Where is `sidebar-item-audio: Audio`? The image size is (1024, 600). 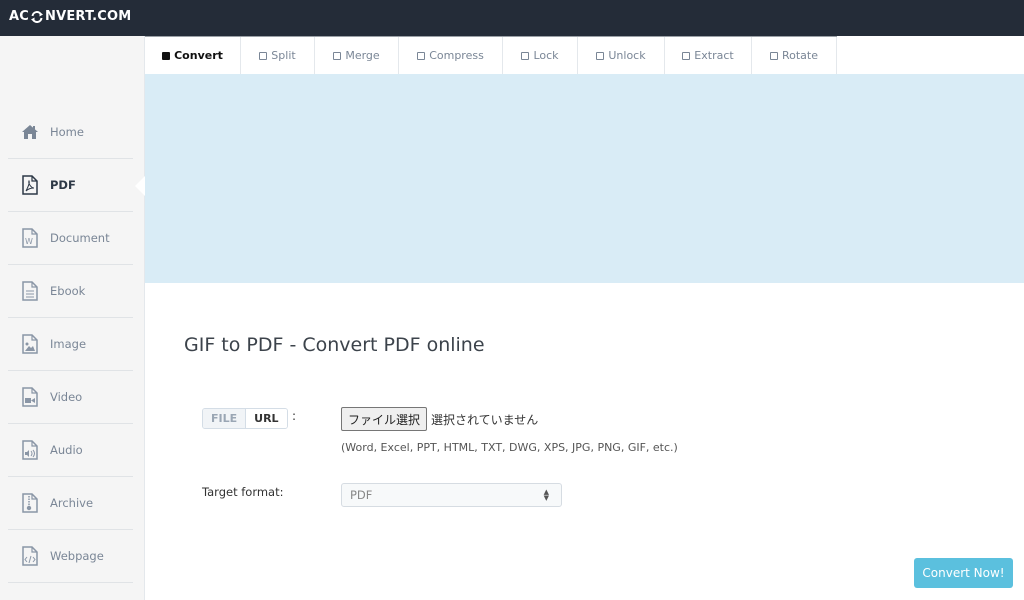 sidebar-item-audio: Audio is located at coordinates (70, 450).